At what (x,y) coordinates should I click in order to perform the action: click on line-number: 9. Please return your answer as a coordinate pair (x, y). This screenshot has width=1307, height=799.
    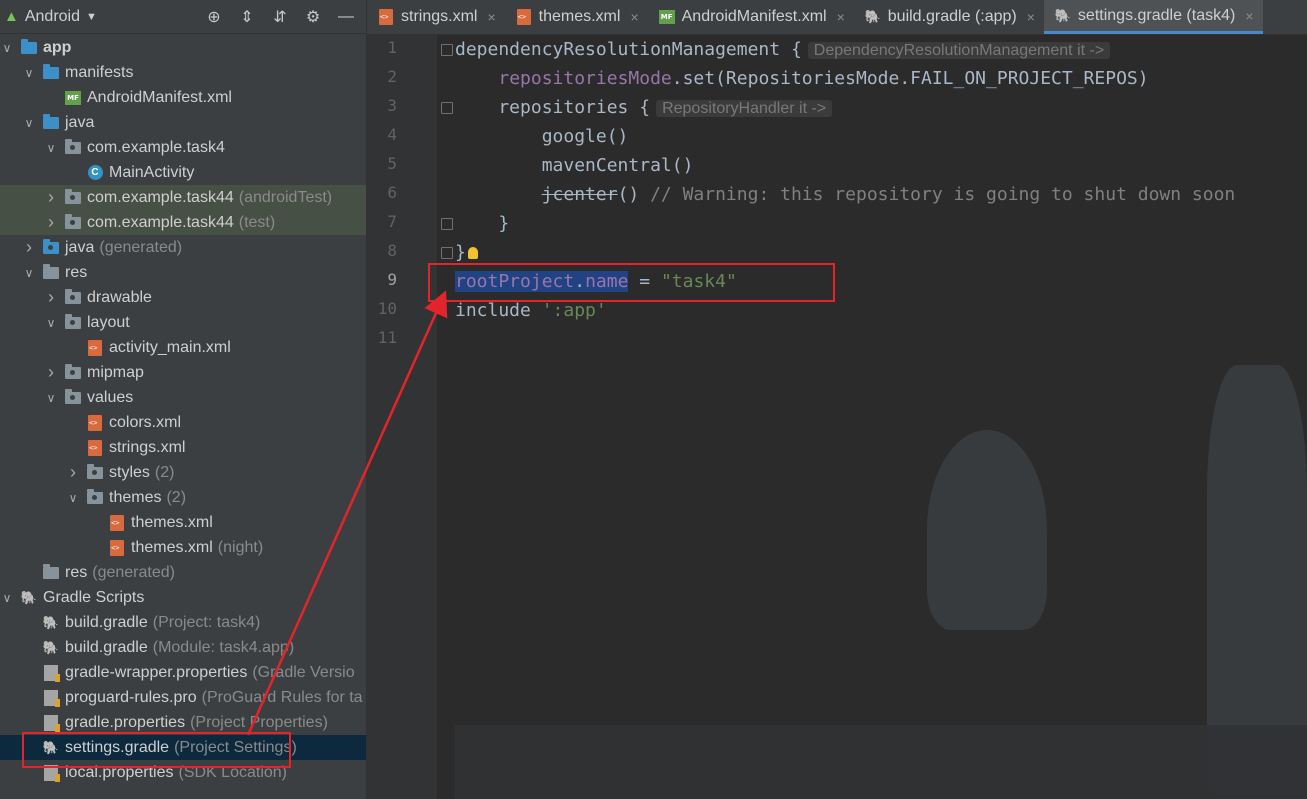
    Looking at the image, I should click on (392, 279).